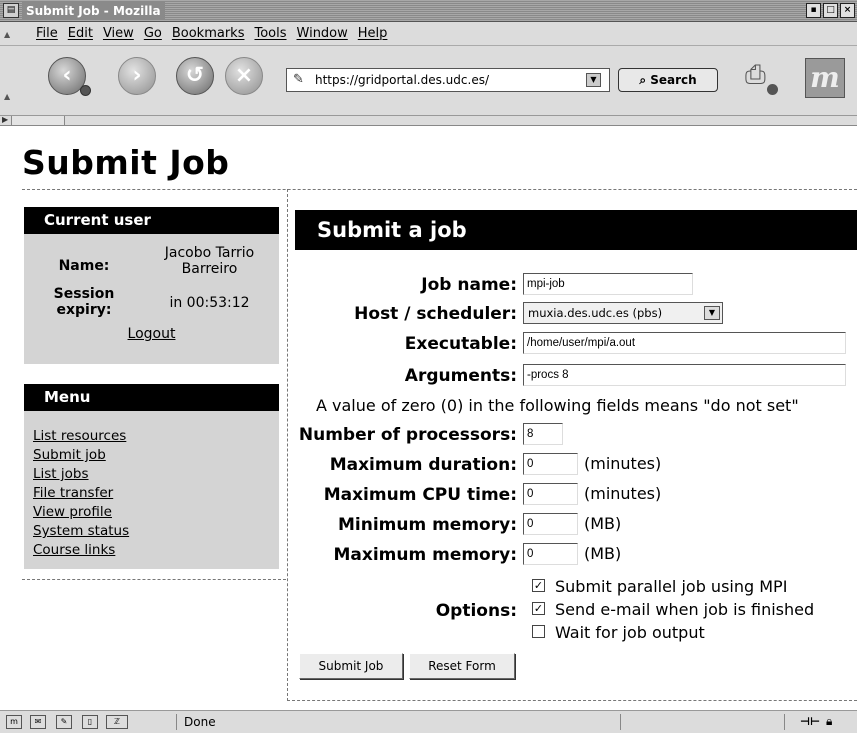  Describe the element at coordinates (137, 76) in the screenshot. I see `forward-arrow-icon: ›` at that location.